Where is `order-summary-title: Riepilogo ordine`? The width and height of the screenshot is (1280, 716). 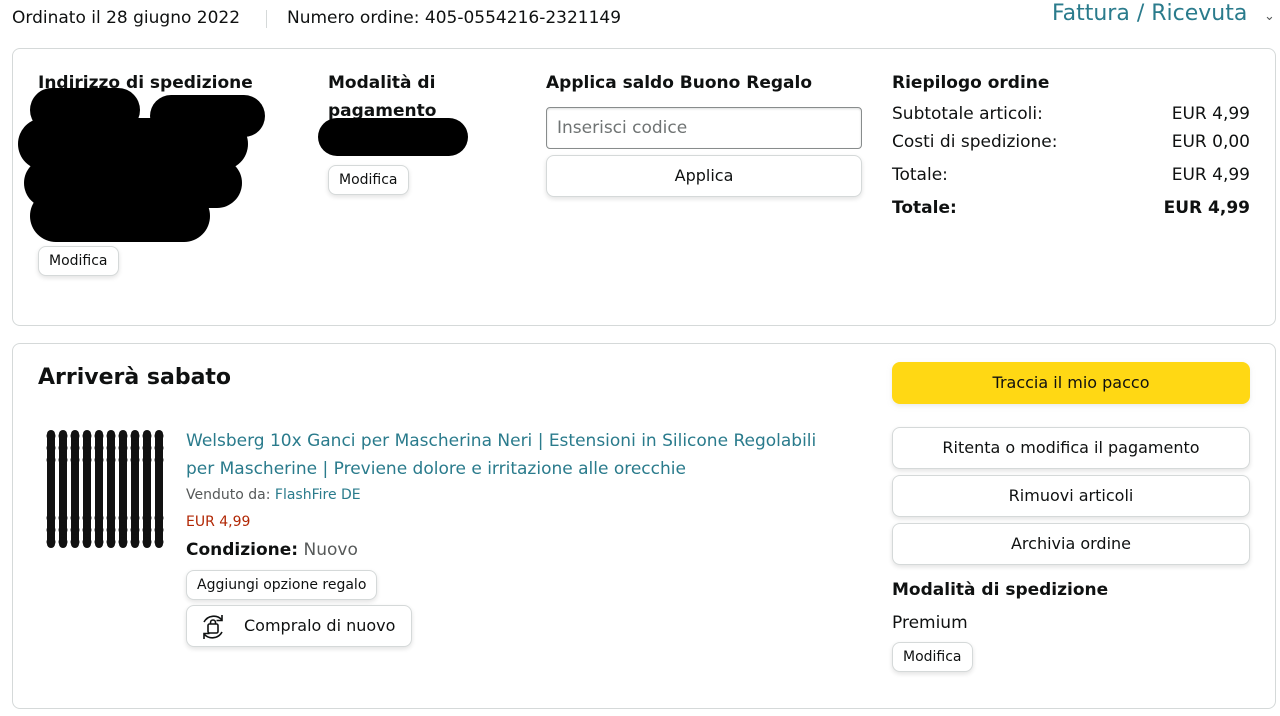
order-summary-title: Riepilogo ordine is located at coordinates (971, 83).